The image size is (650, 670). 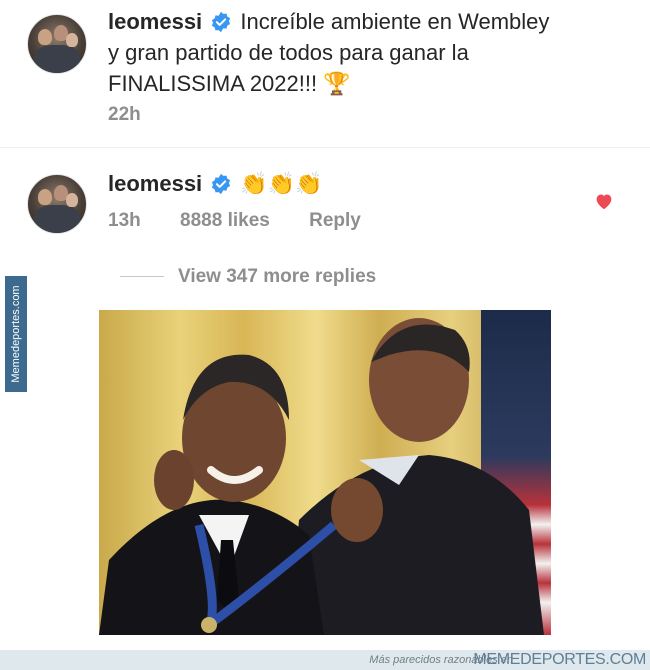 I want to click on reply-button: Reply, so click(x=335, y=220).